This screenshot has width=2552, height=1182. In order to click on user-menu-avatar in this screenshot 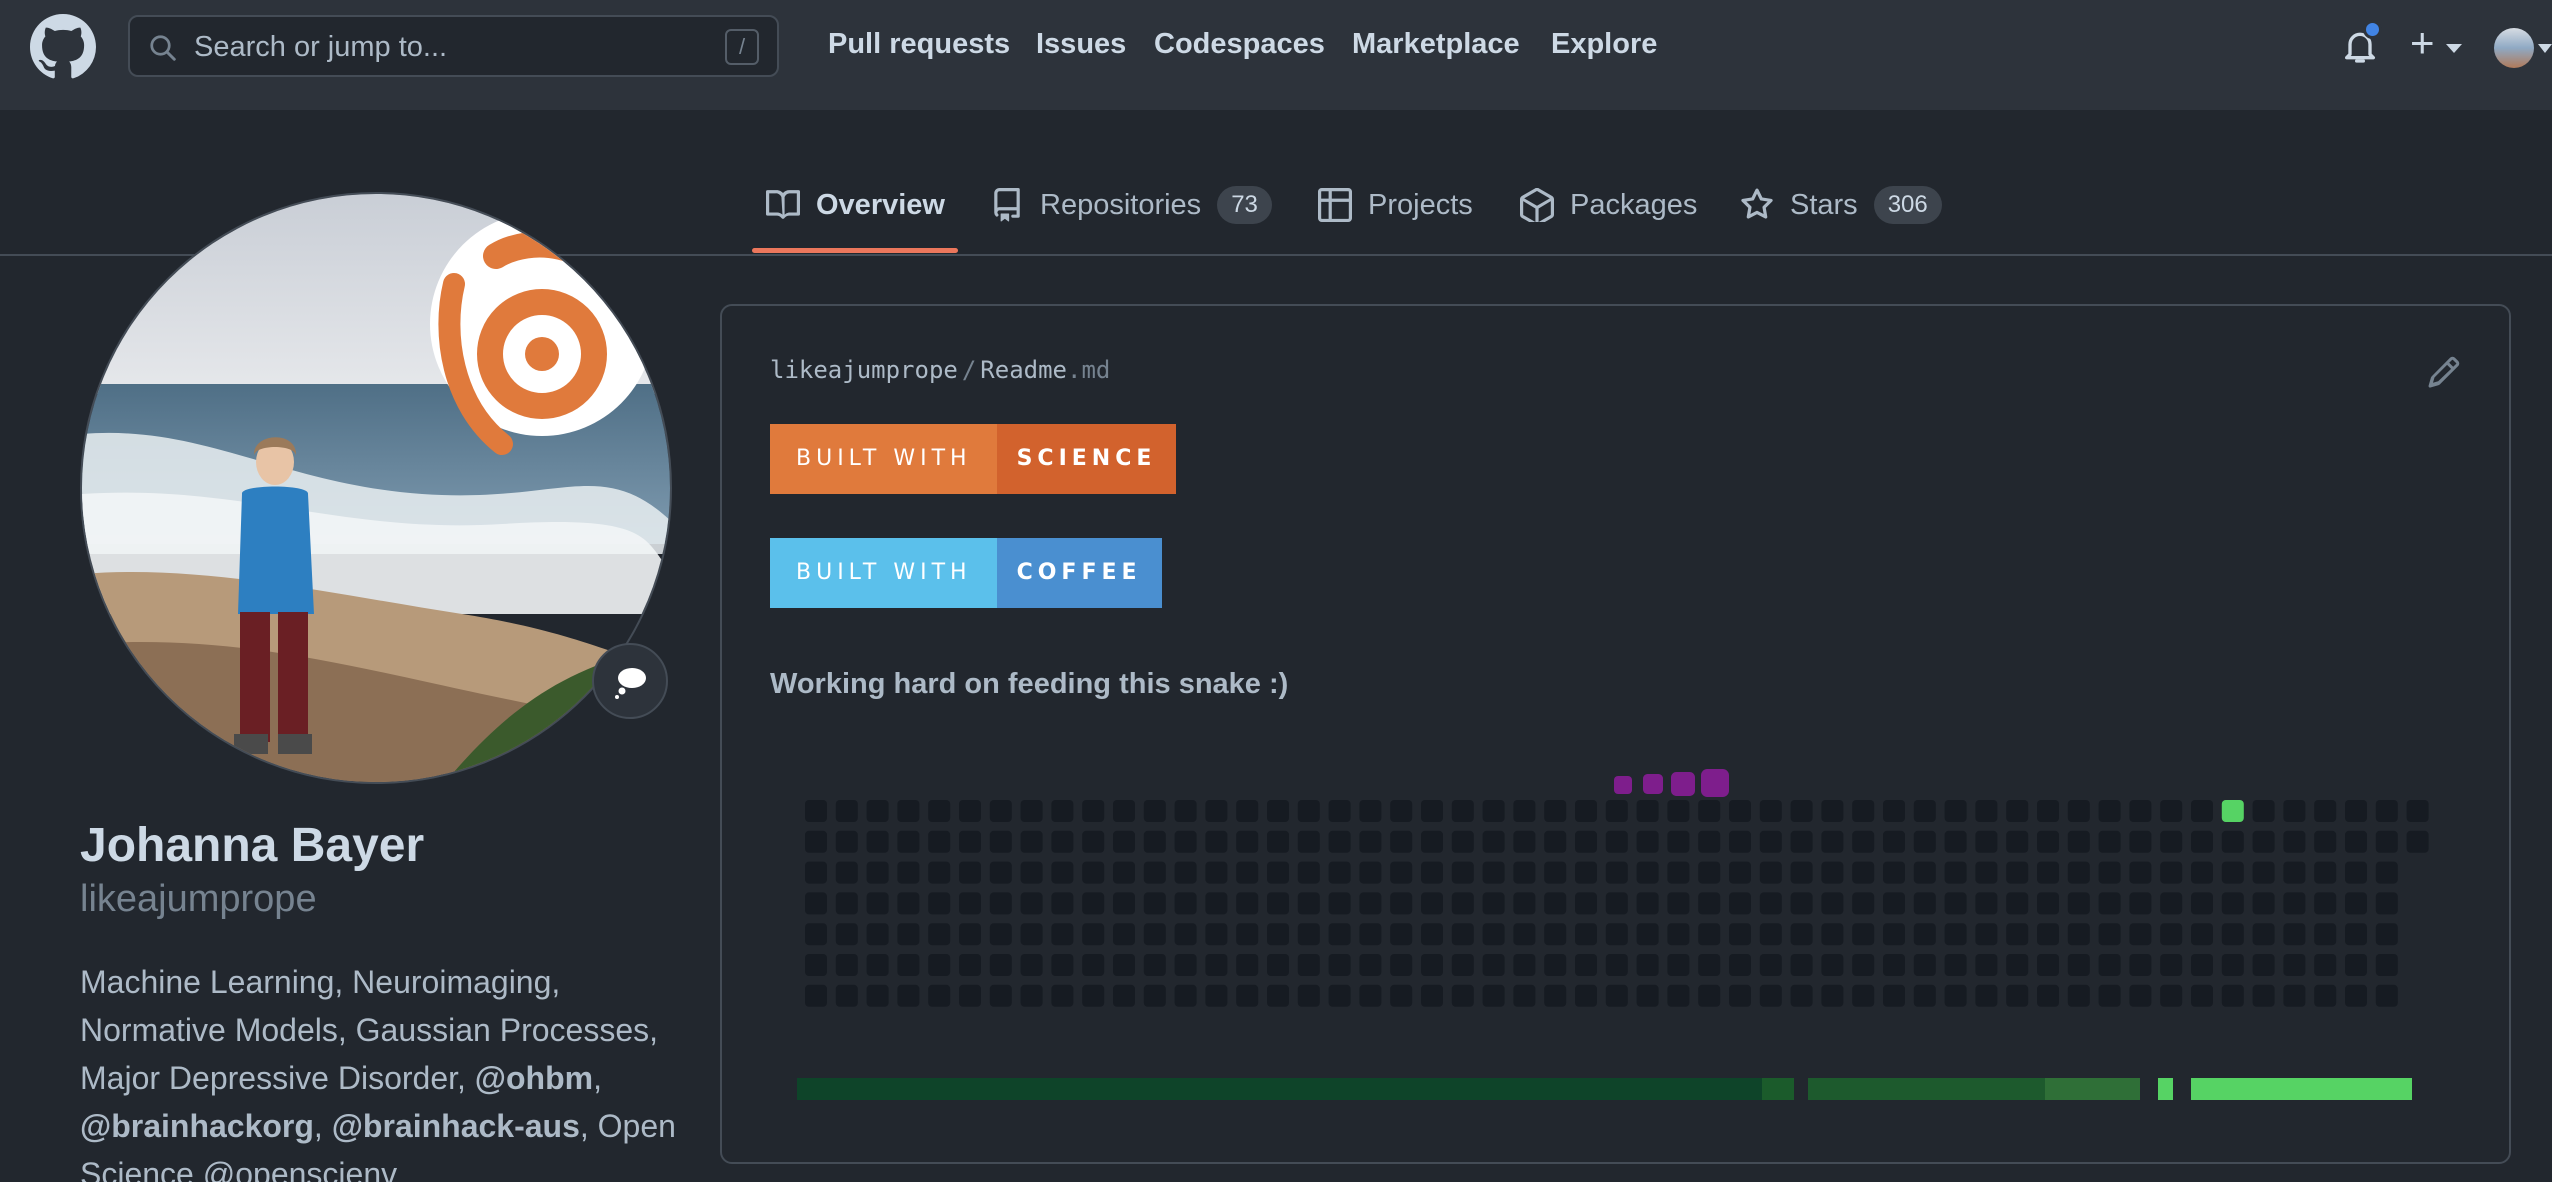, I will do `click(2514, 48)`.